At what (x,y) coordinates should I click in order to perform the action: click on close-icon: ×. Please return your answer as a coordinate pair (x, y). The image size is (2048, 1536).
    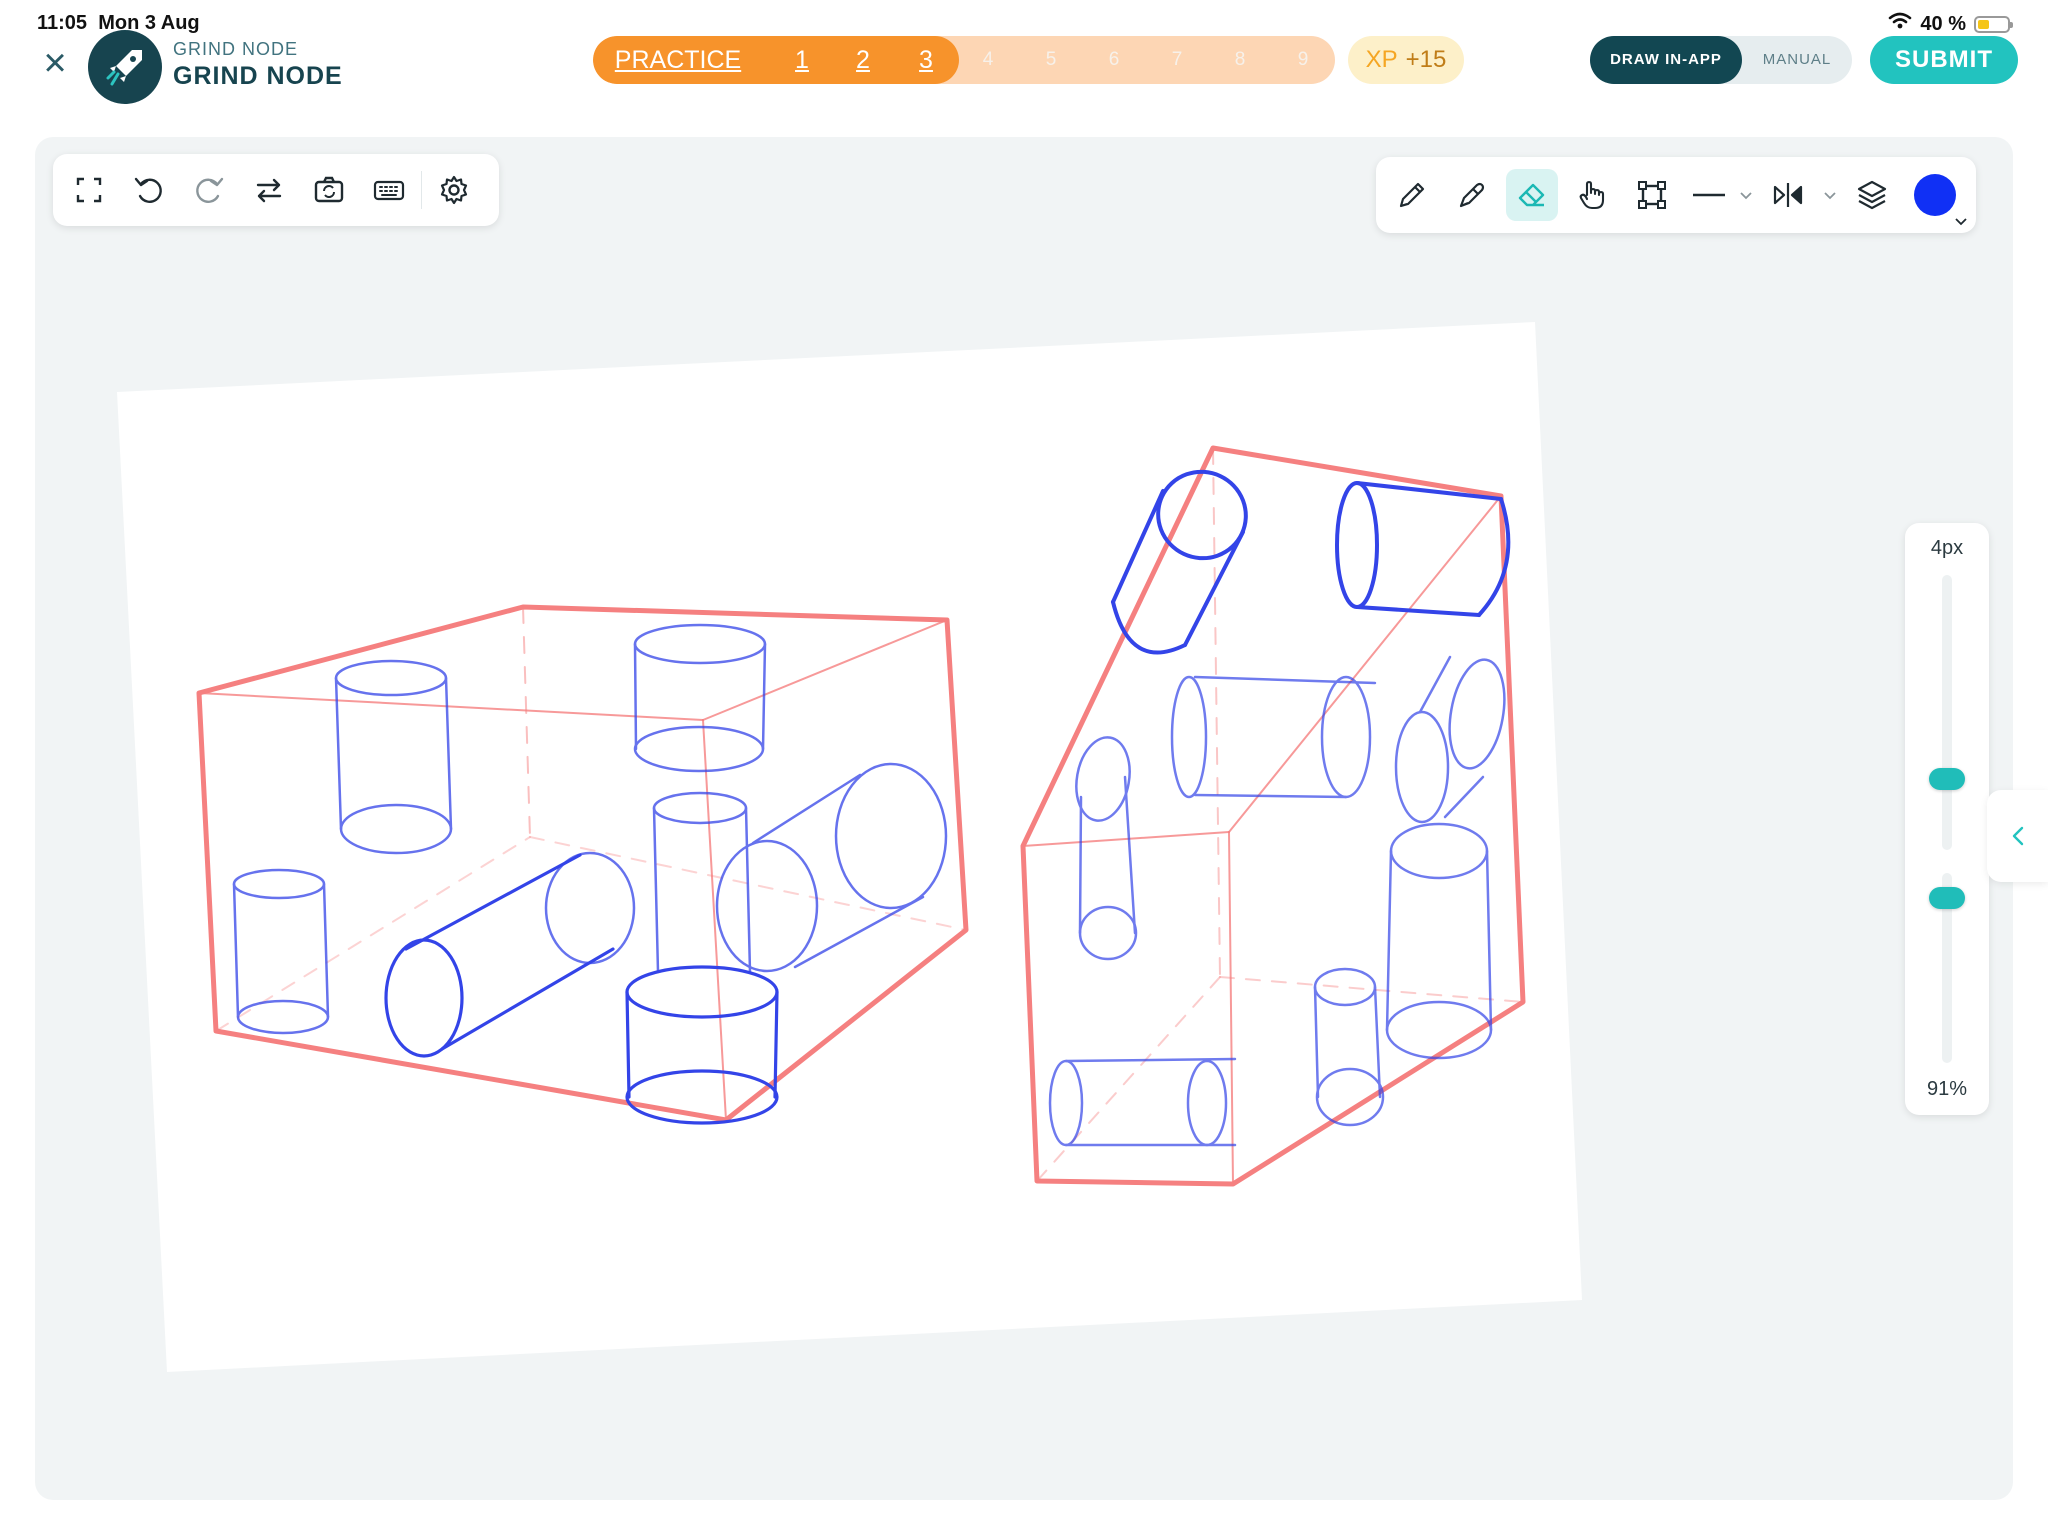
    Looking at the image, I should click on (55, 63).